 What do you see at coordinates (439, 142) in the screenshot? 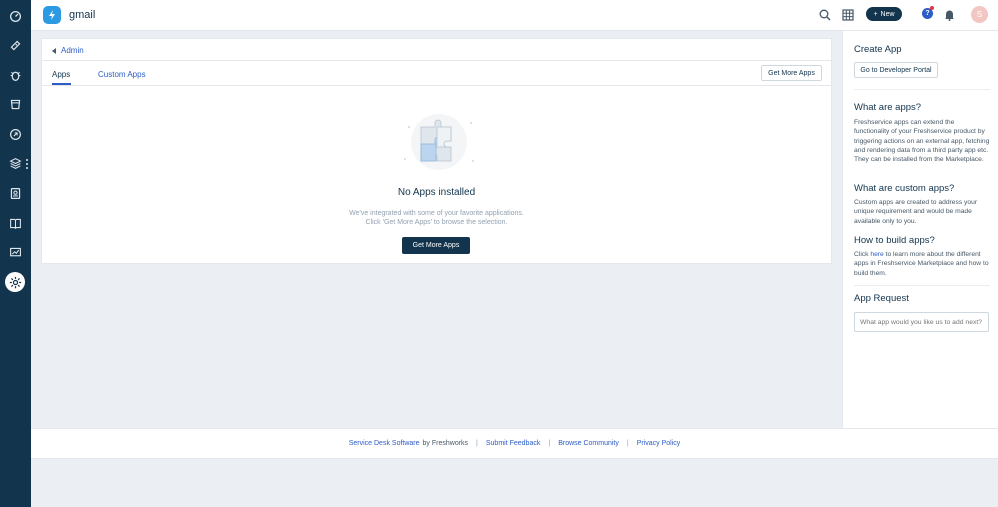
I see `puzzle-illustration-icon` at bounding box center [439, 142].